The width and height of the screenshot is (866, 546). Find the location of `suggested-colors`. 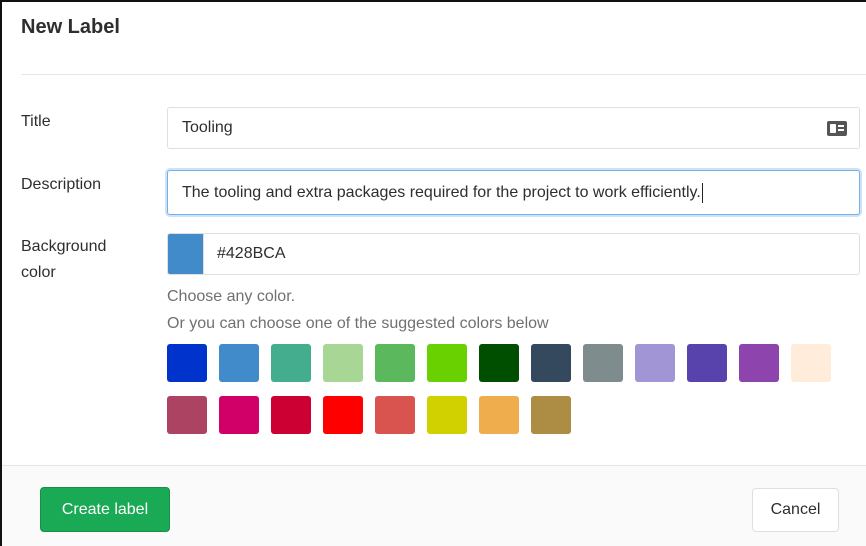

suggested-colors is located at coordinates (516, 389).